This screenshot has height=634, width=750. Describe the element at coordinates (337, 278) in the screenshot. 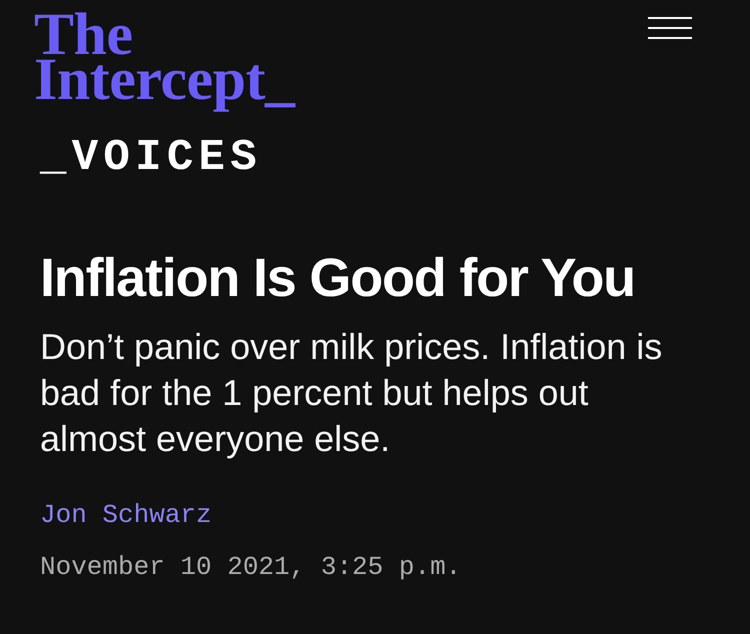

I see `article-title: Inflation Is Good for You` at that location.